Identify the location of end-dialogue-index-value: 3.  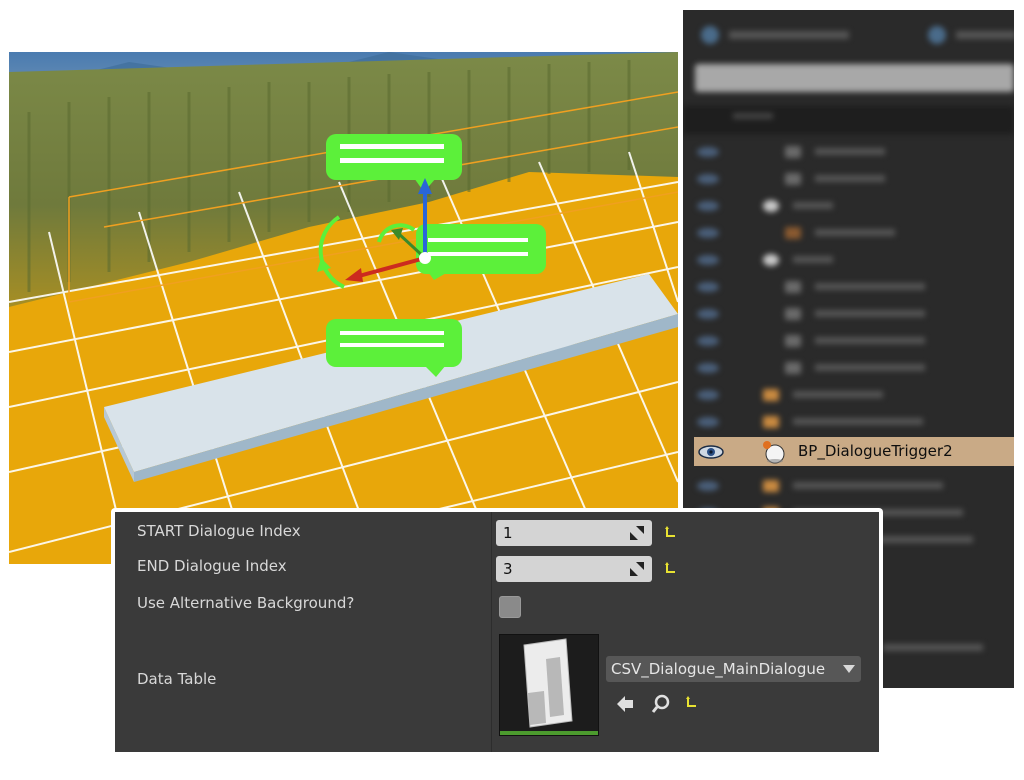
(508, 569).